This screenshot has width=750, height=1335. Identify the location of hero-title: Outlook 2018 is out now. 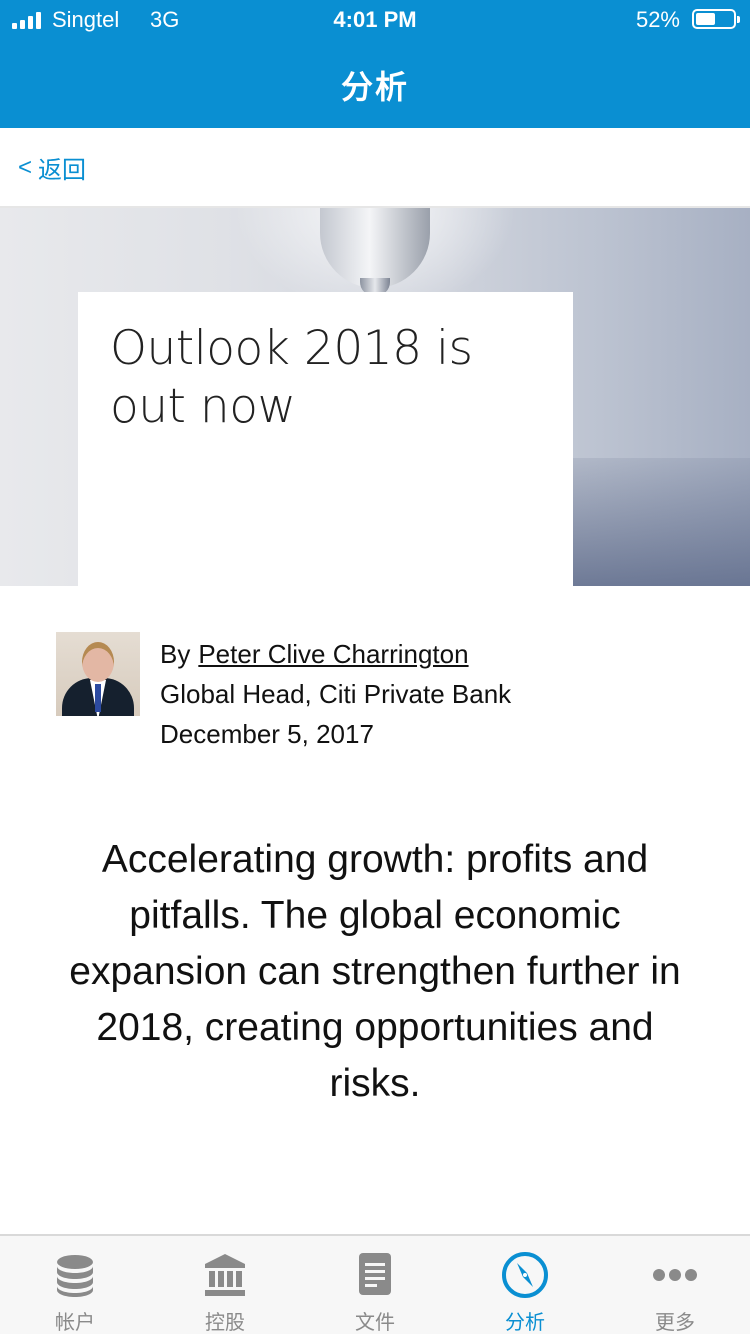
(291, 377).